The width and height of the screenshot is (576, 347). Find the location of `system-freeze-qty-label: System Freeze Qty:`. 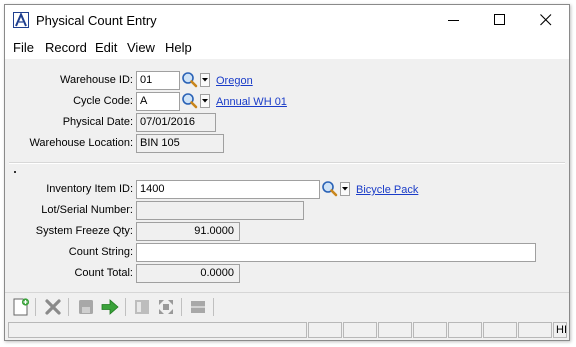

system-freeze-qty-label: System Freeze Qty: is located at coordinates (84, 231).